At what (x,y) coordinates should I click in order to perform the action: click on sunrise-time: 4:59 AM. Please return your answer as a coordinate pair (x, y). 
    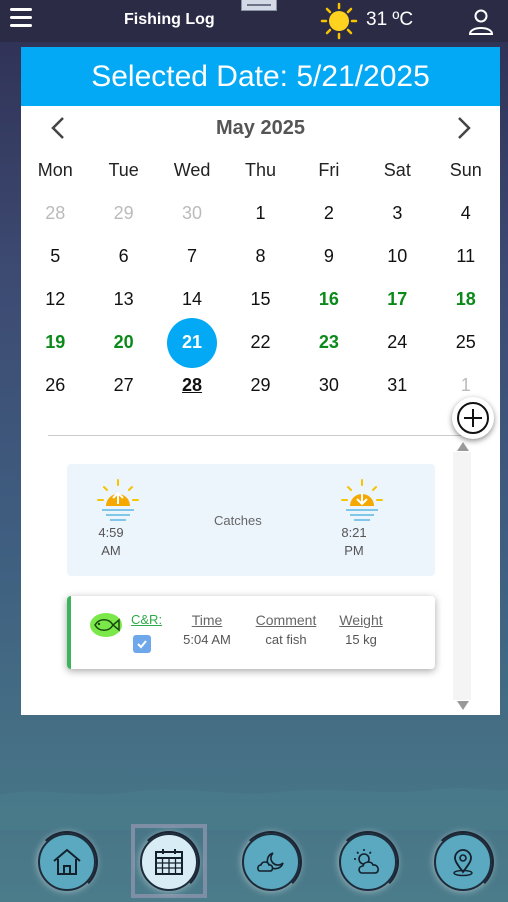
    Looking at the image, I should click on (111, 541).